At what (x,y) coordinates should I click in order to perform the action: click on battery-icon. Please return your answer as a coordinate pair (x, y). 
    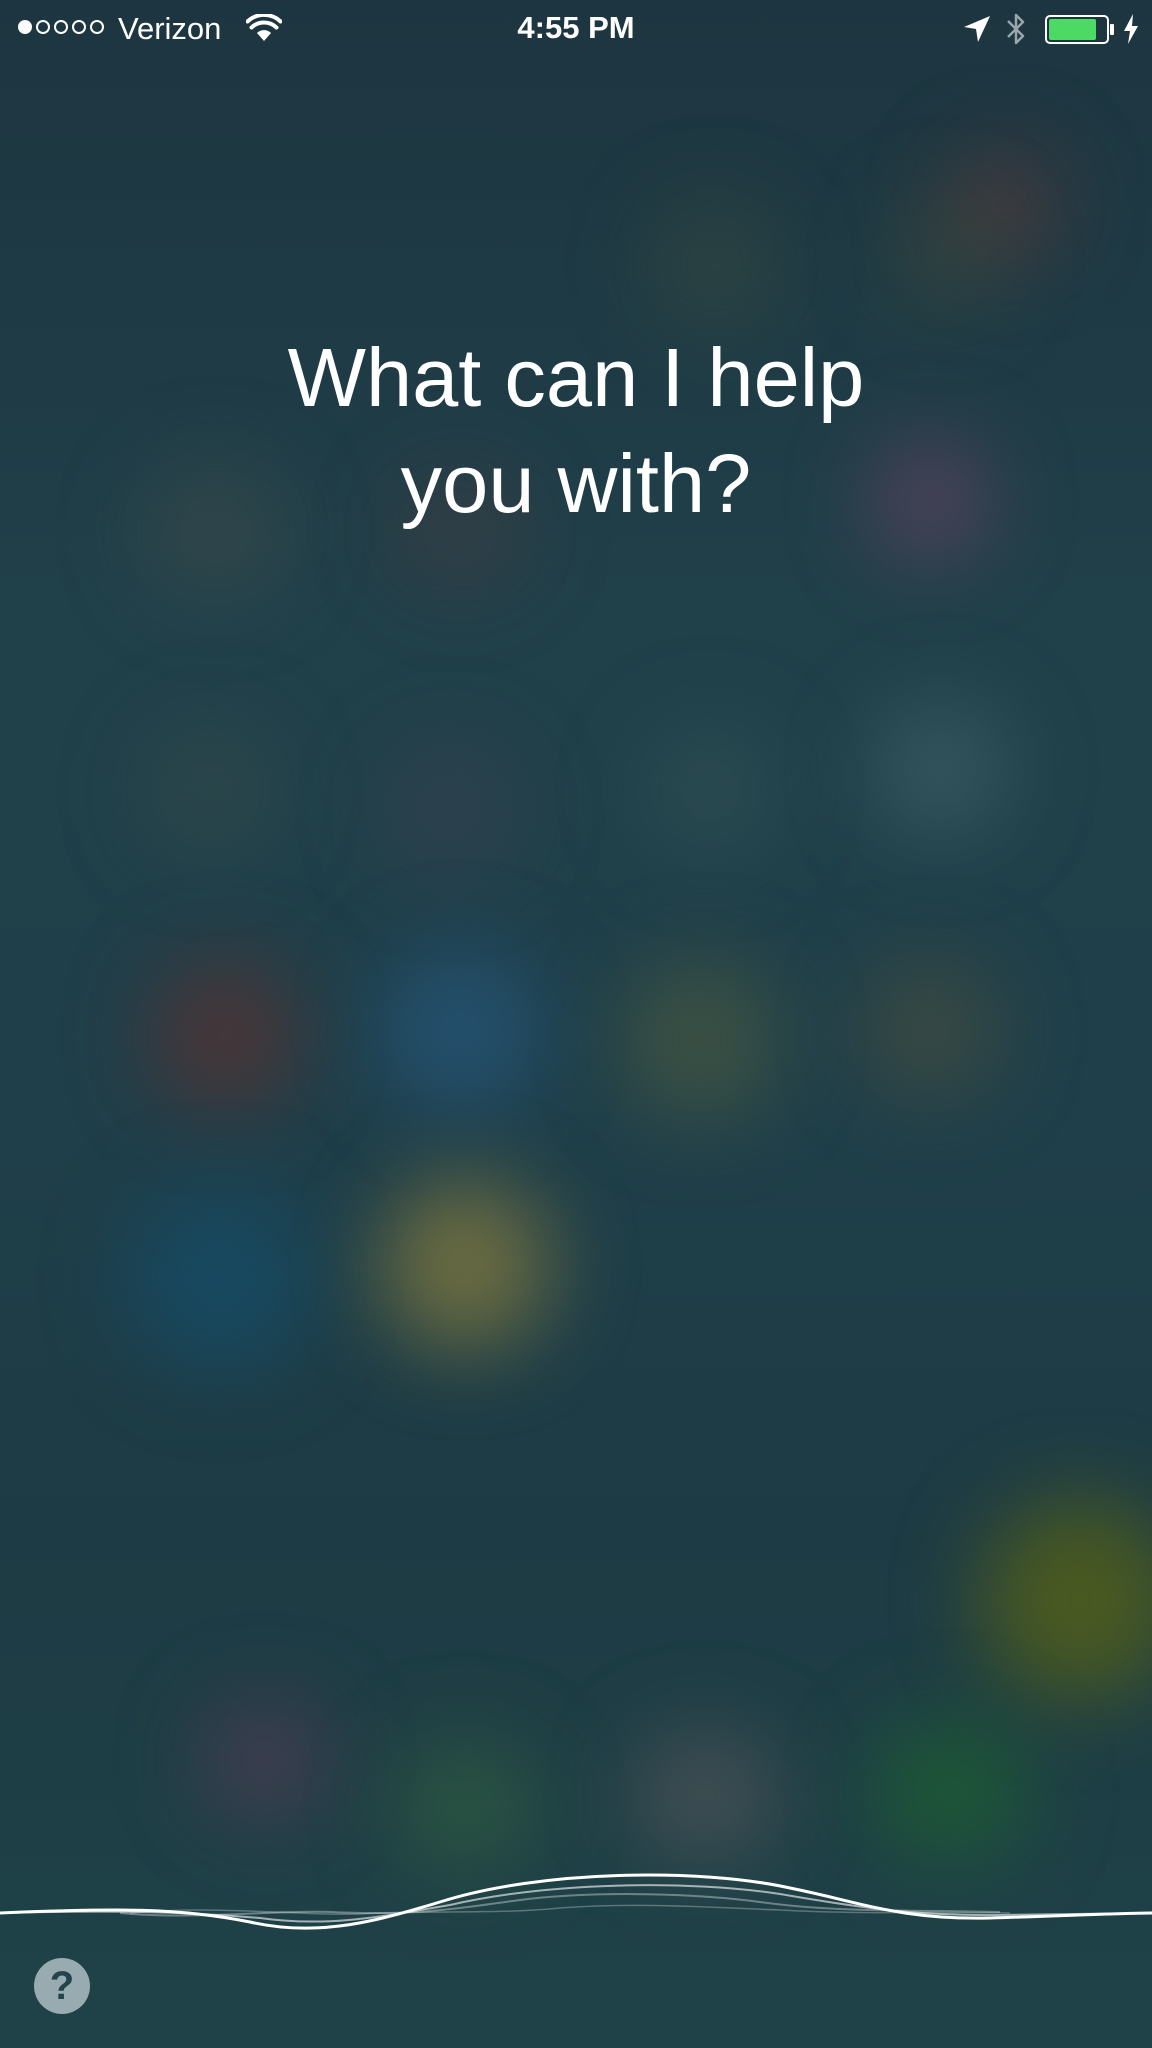
    Looking at the image, I should click on (1079, 29).